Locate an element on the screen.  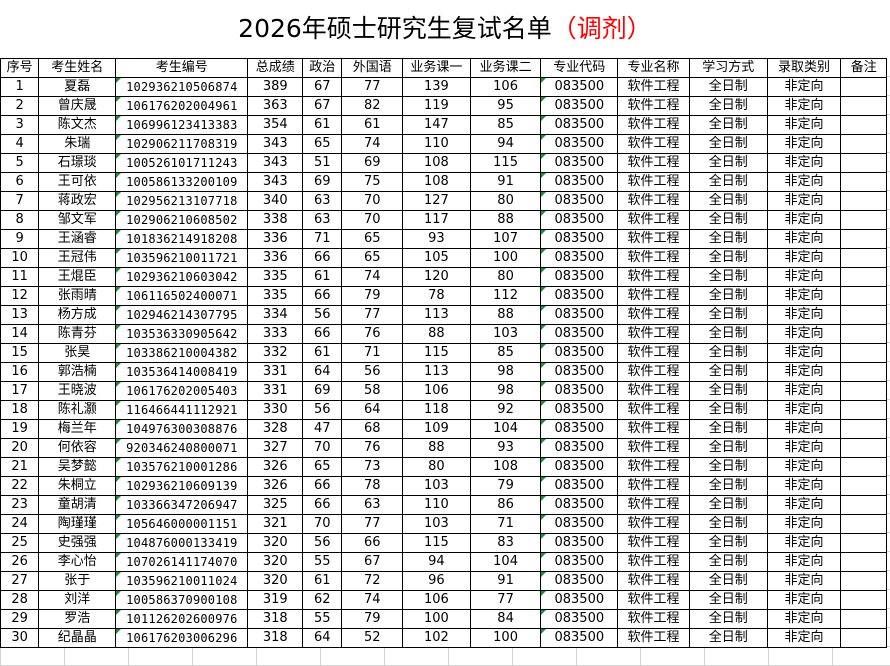
table-cell: 19 is located at coordinates (20, 429).